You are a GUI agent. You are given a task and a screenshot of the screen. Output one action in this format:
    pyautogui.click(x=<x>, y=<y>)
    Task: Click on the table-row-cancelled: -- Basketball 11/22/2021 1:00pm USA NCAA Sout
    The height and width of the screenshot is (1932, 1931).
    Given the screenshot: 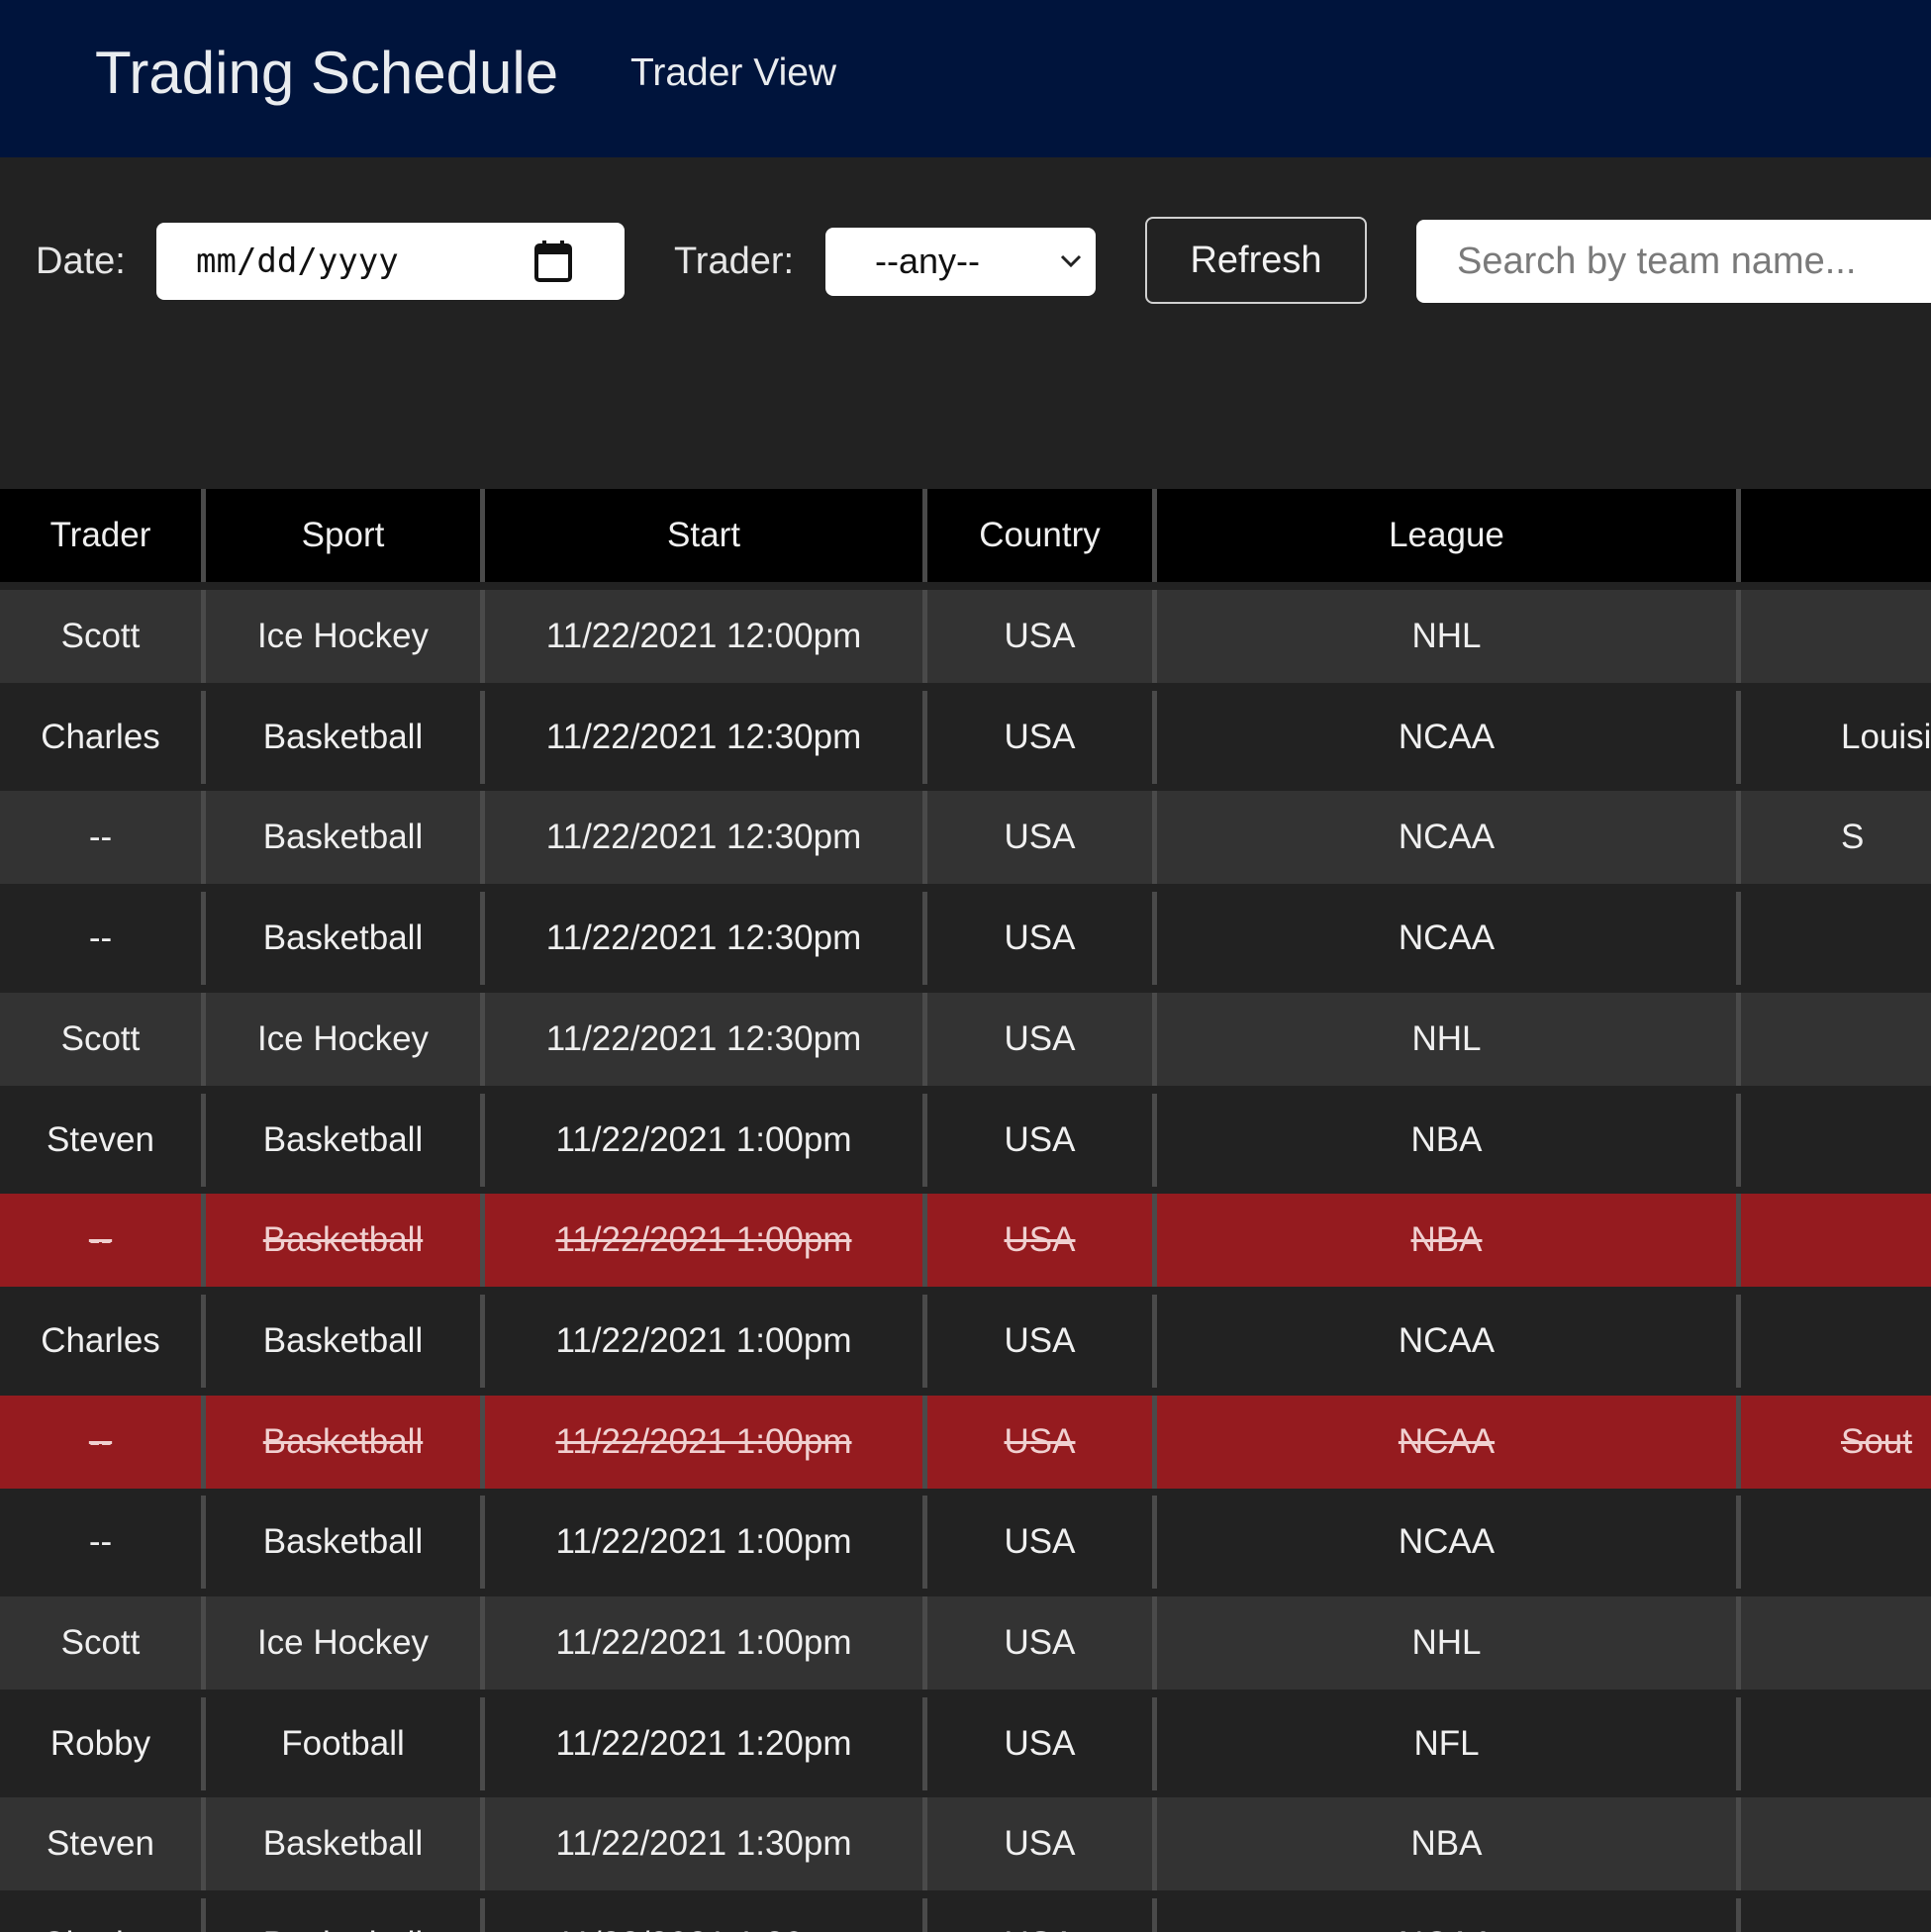 What is the action you would take?
    pyautogui.click(x=965, y=1442)
    